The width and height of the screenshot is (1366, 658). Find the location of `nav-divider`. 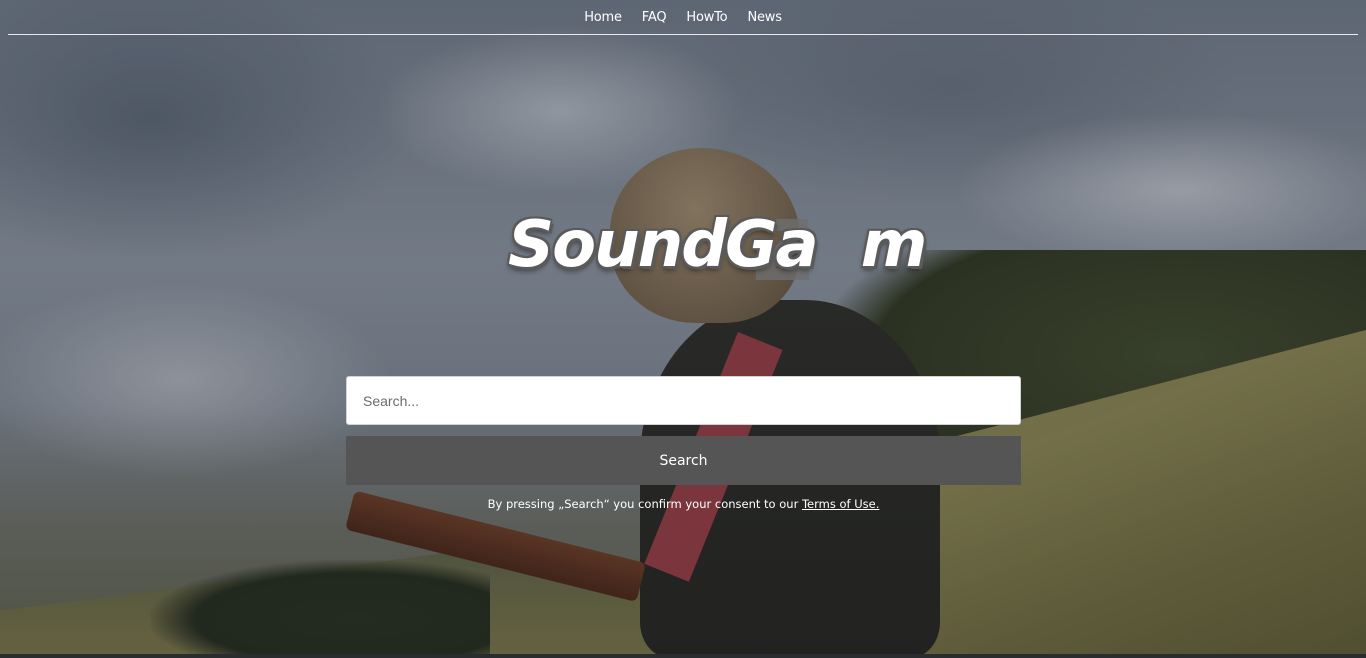

nav-divider is located at coordinates (683, 34).